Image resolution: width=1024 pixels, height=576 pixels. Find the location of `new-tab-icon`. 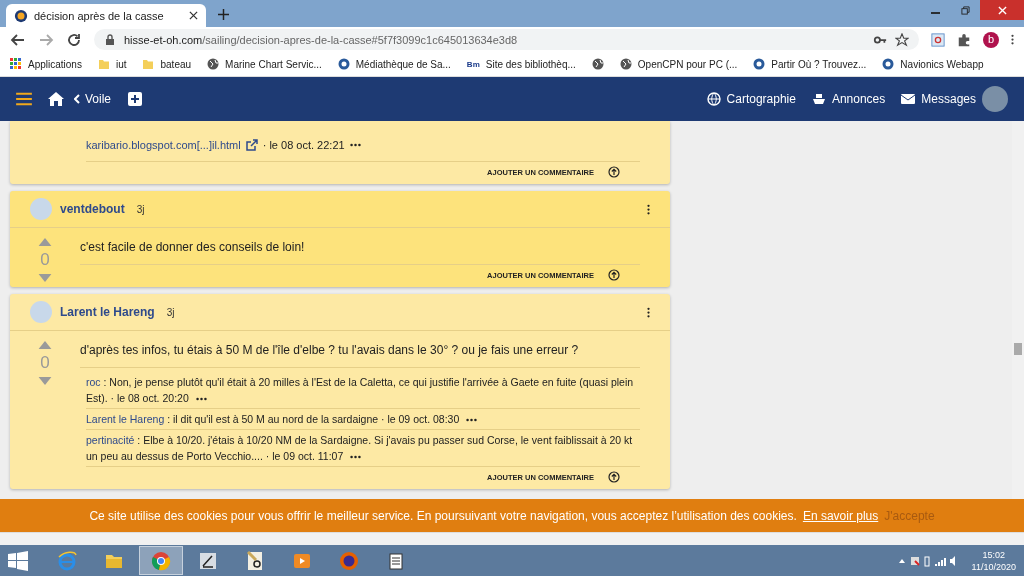

new-tab-icon is located at coordinates (223, 14).